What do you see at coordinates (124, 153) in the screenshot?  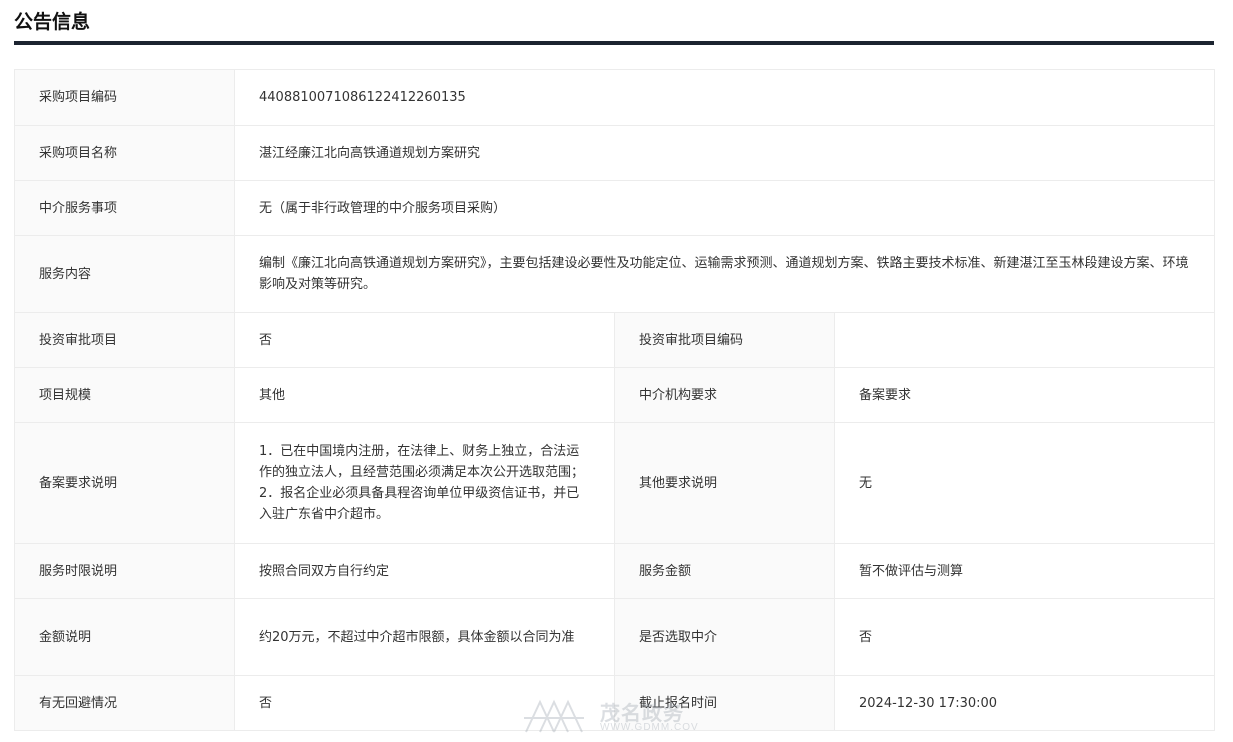 I see `row-label: 采购项目名称` at bounding box center [124, 153].